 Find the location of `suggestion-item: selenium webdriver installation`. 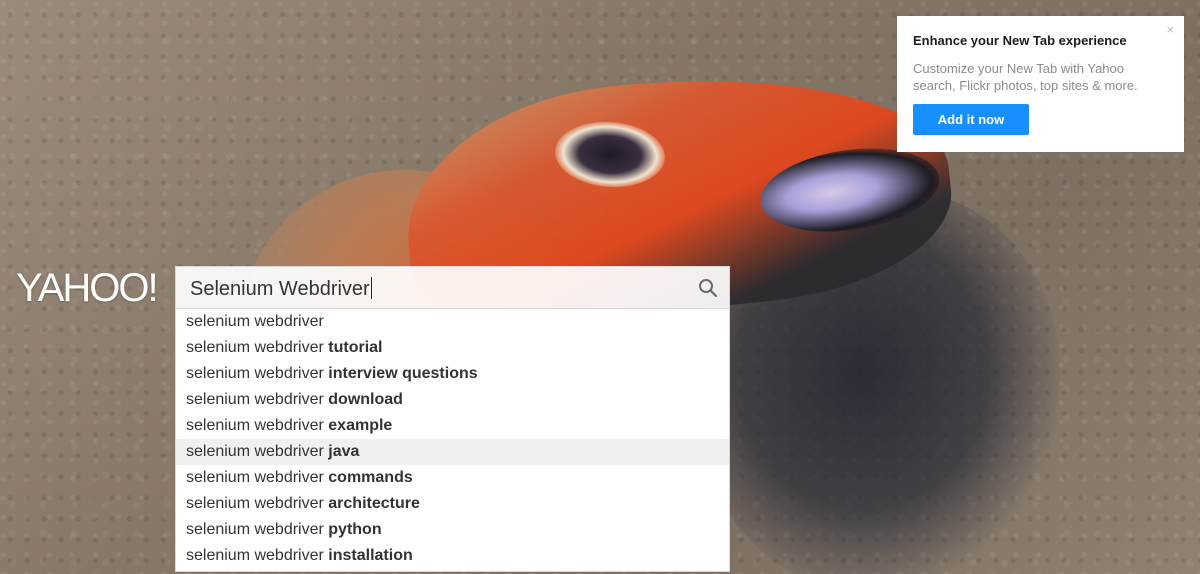

suggestion-item: selenium webdriver installation is located at coordinates (452, 556).